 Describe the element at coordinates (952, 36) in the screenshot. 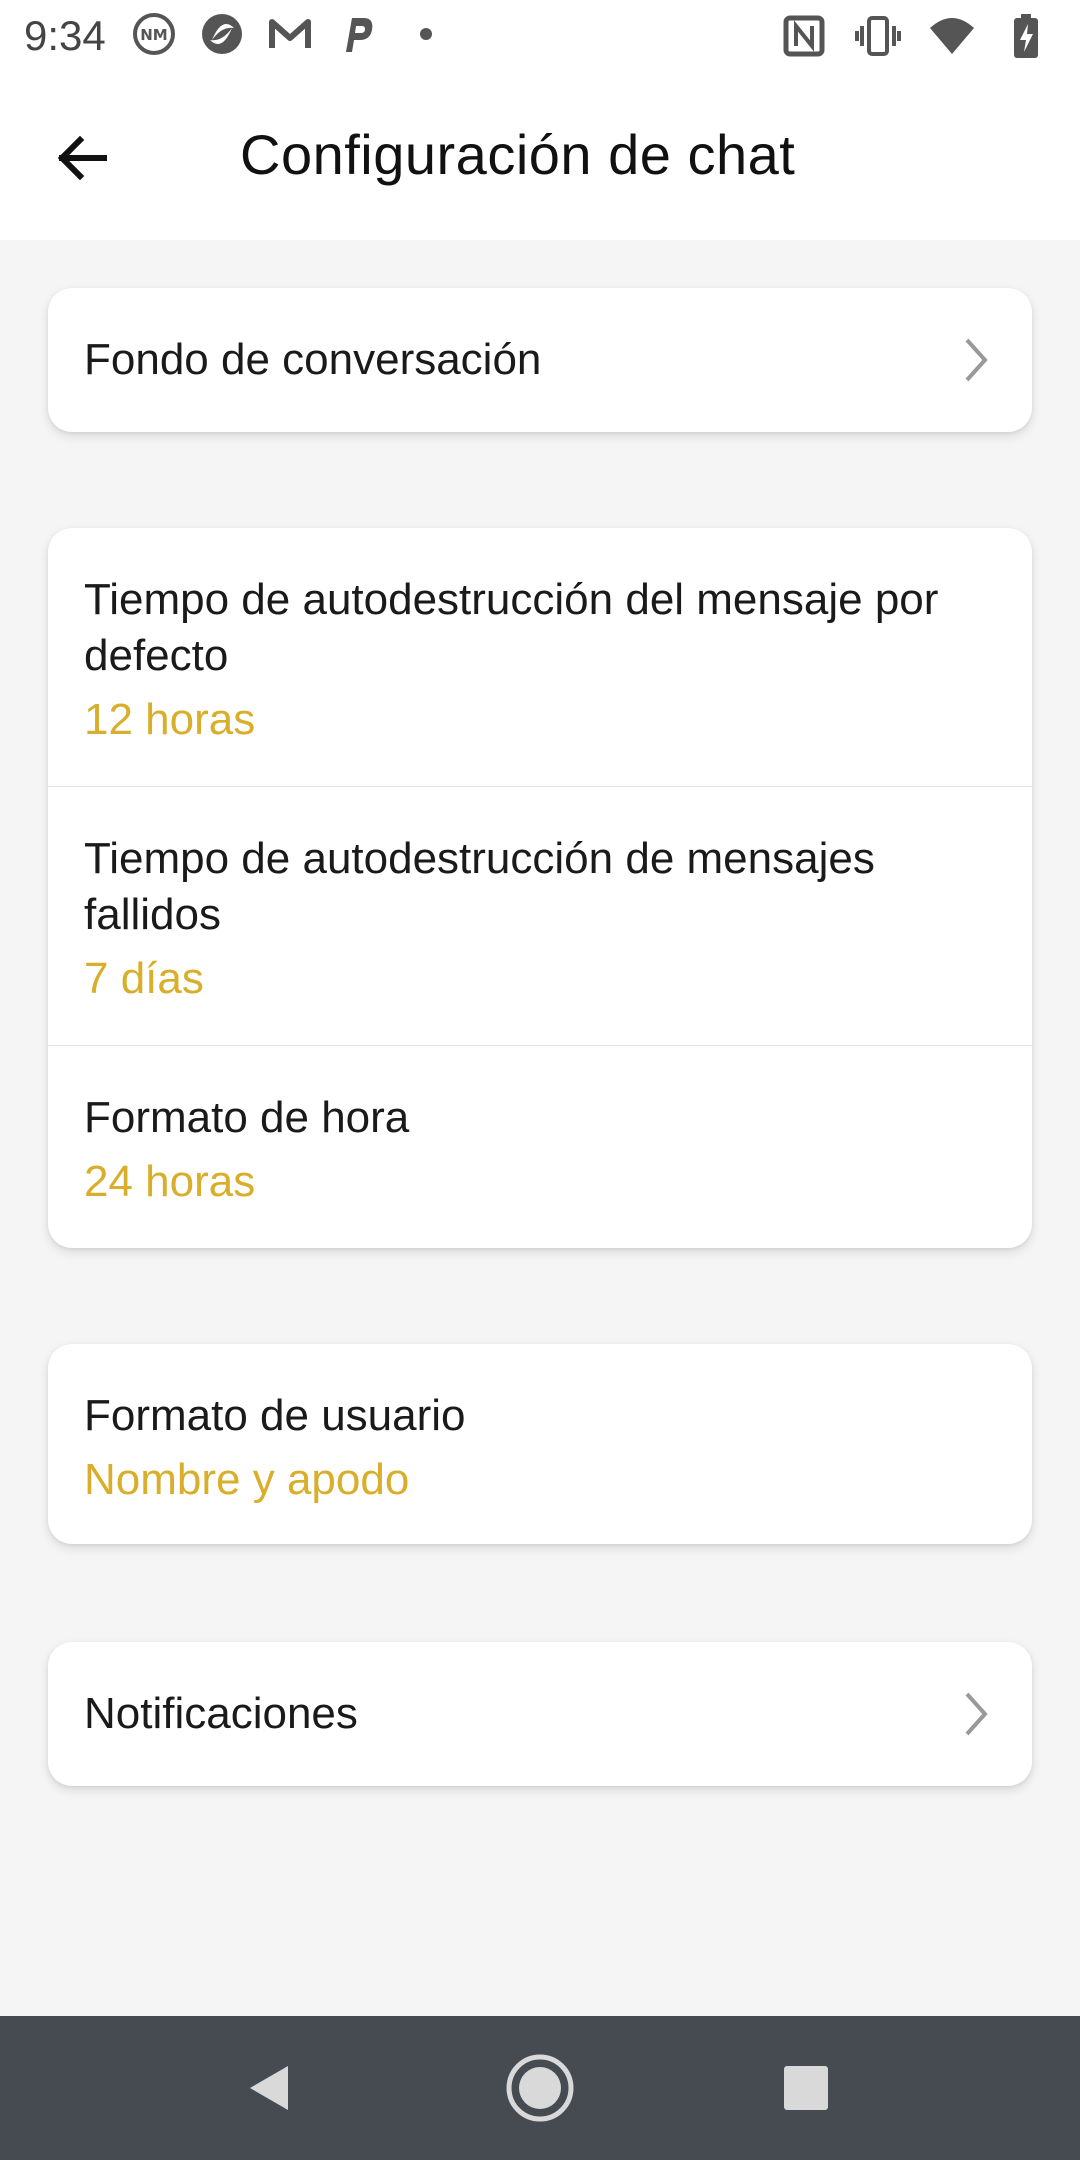

I see `wifi-icon` at that location.